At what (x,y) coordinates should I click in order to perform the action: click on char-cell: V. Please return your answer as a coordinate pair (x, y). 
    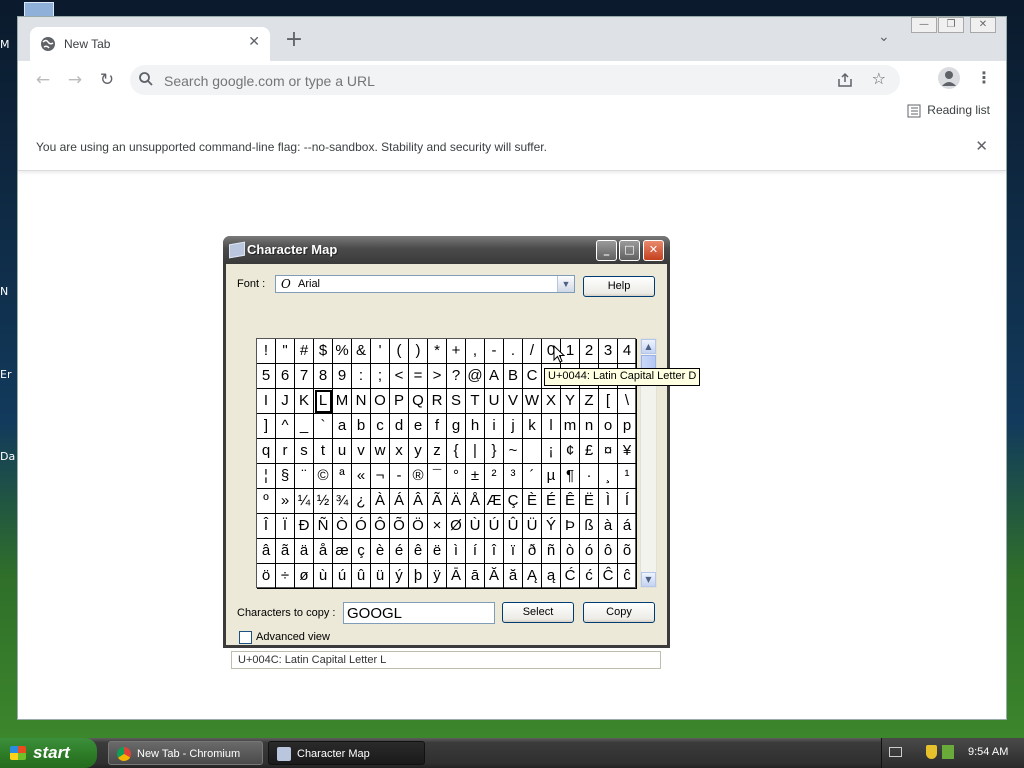
    Looking at the image, I should click on (513, 401).